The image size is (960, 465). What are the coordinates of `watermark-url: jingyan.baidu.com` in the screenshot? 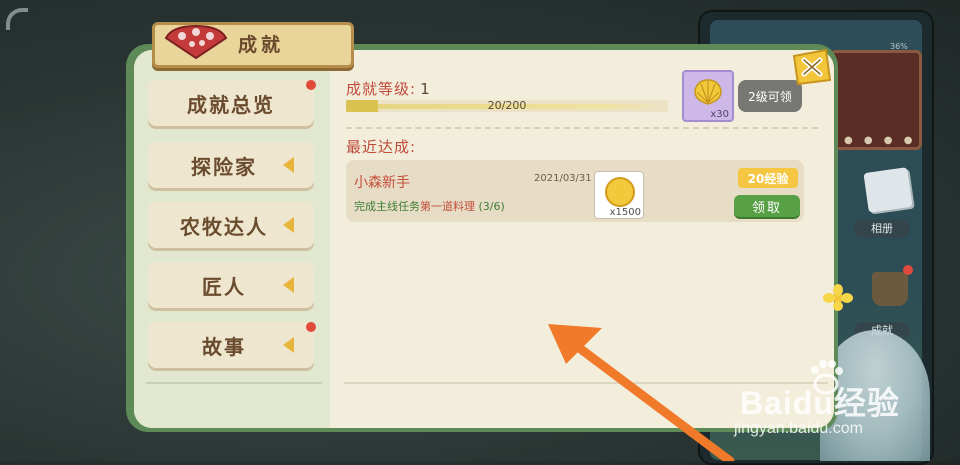 It's located at (798, 428).